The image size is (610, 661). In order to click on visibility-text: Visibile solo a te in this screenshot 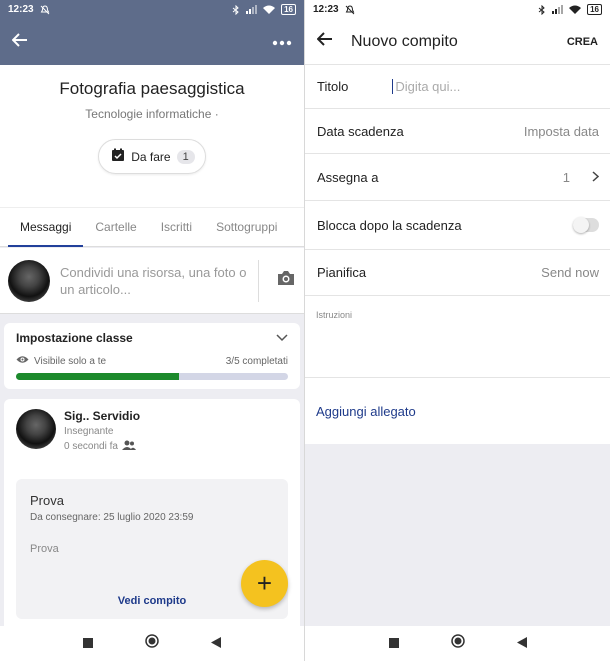, I will do `click(70, 361)`.